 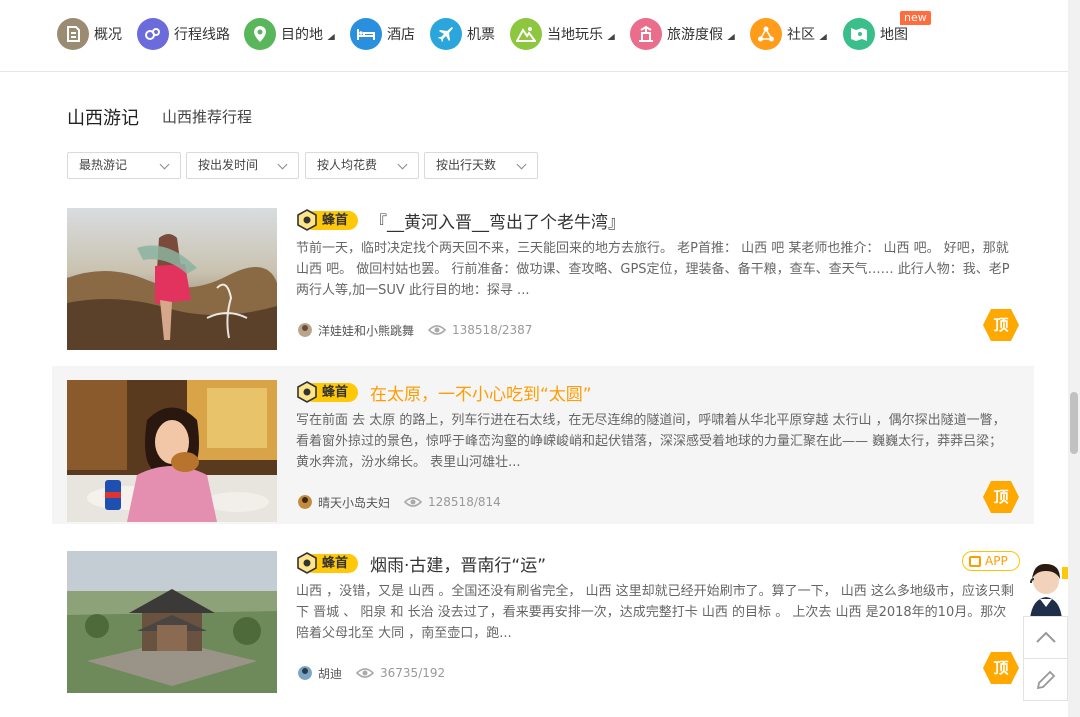 What do you see at coordinates (466, 165) in the screenshot?
I see `filter-label: 按出行天数` at bounding box center [466, 165].